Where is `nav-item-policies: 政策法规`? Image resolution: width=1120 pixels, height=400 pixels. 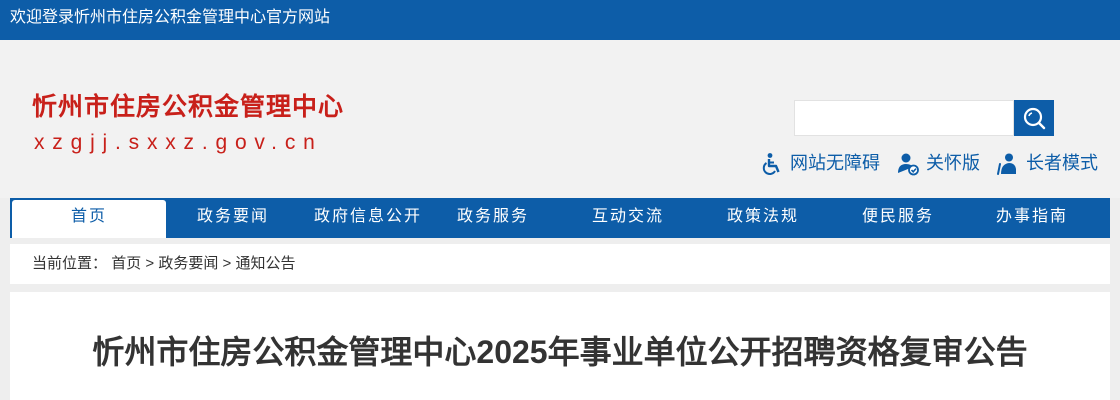 nav-item-policies: 政策法规 is located at coordinates (763, 218).